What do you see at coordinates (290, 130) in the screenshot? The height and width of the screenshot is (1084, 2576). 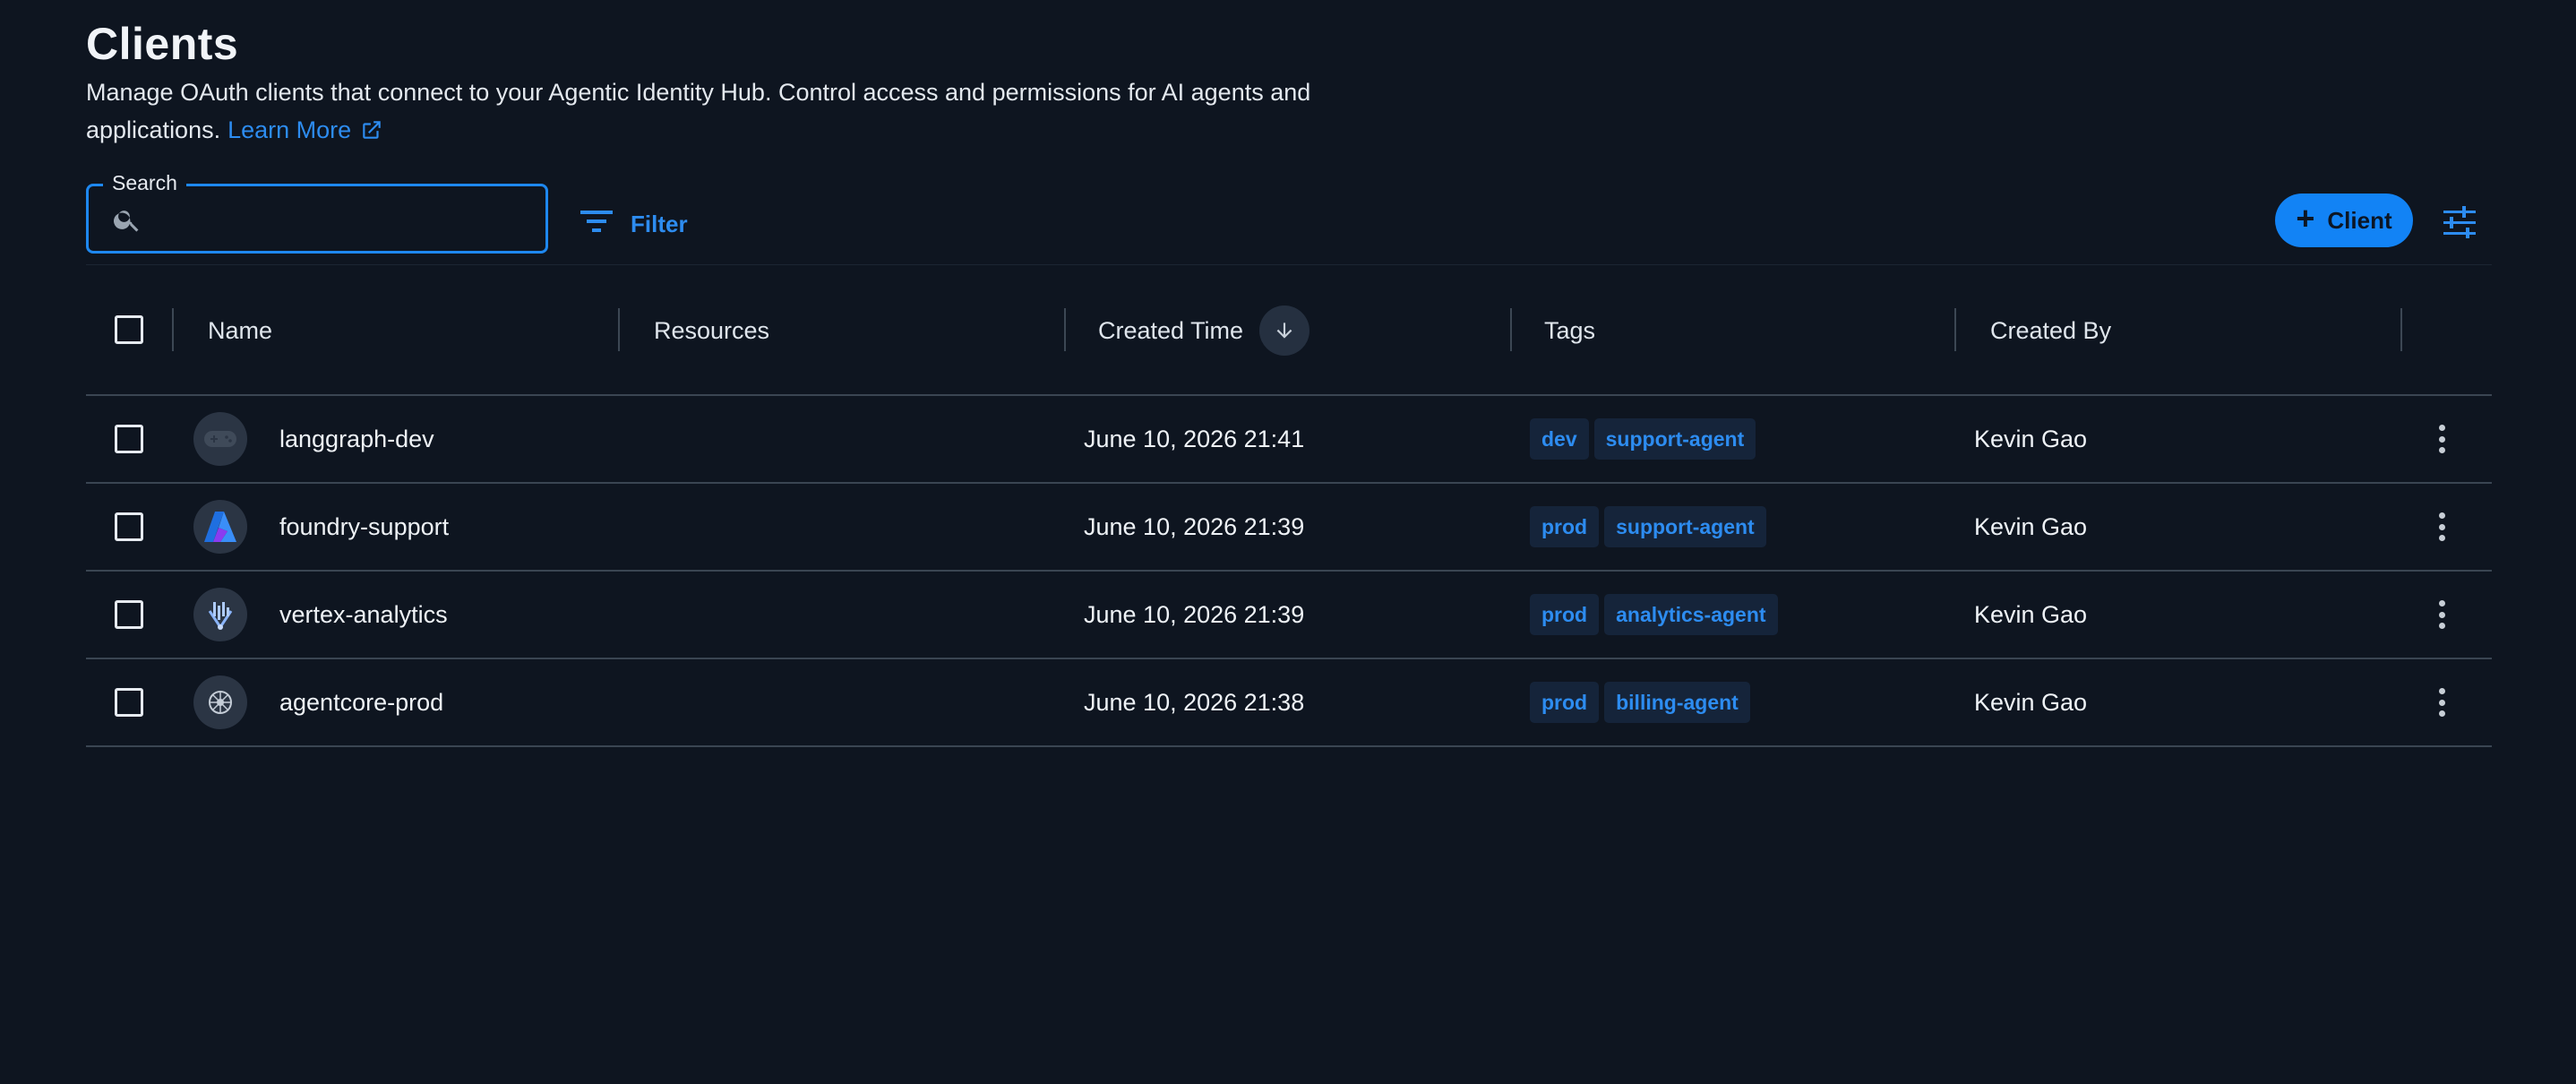 I see `learn-more-label: Learn More` at bounding box center [290, 130].